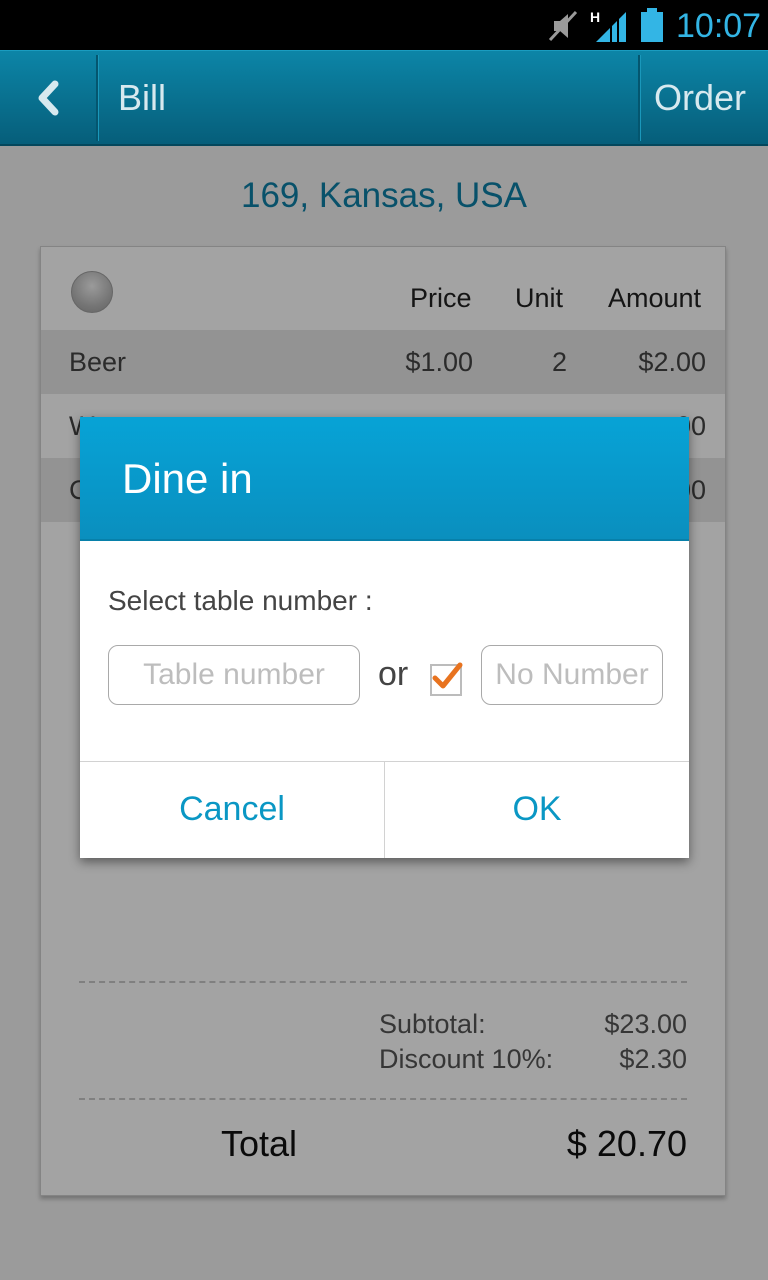  I want to click on status-bar: H 10:07, so click(384, 25).